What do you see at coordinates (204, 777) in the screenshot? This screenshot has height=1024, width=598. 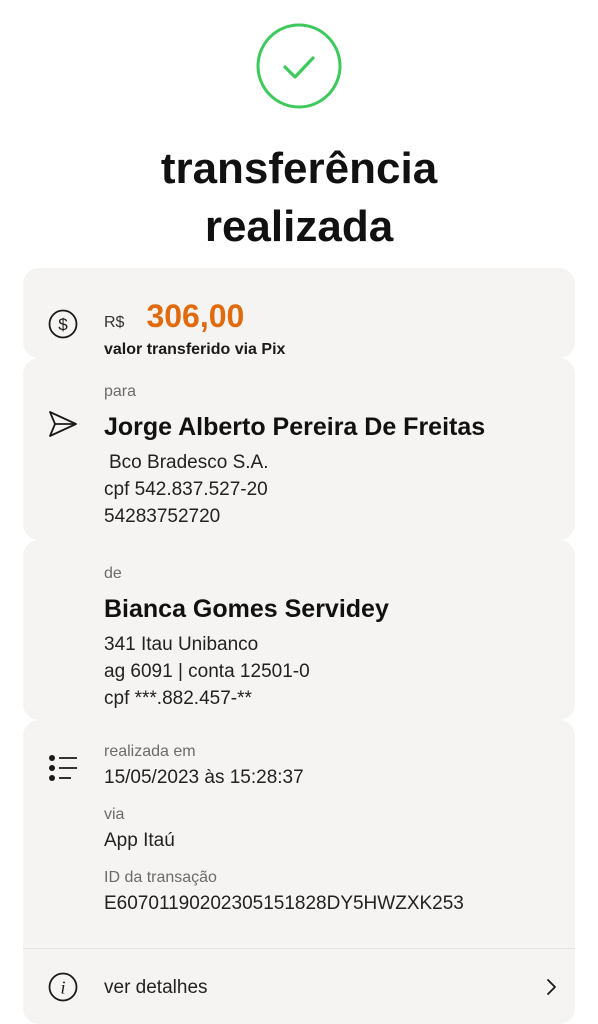 I see `date-value: 15/05/2023 às 15:28:37` at bounding box center [204, 777].